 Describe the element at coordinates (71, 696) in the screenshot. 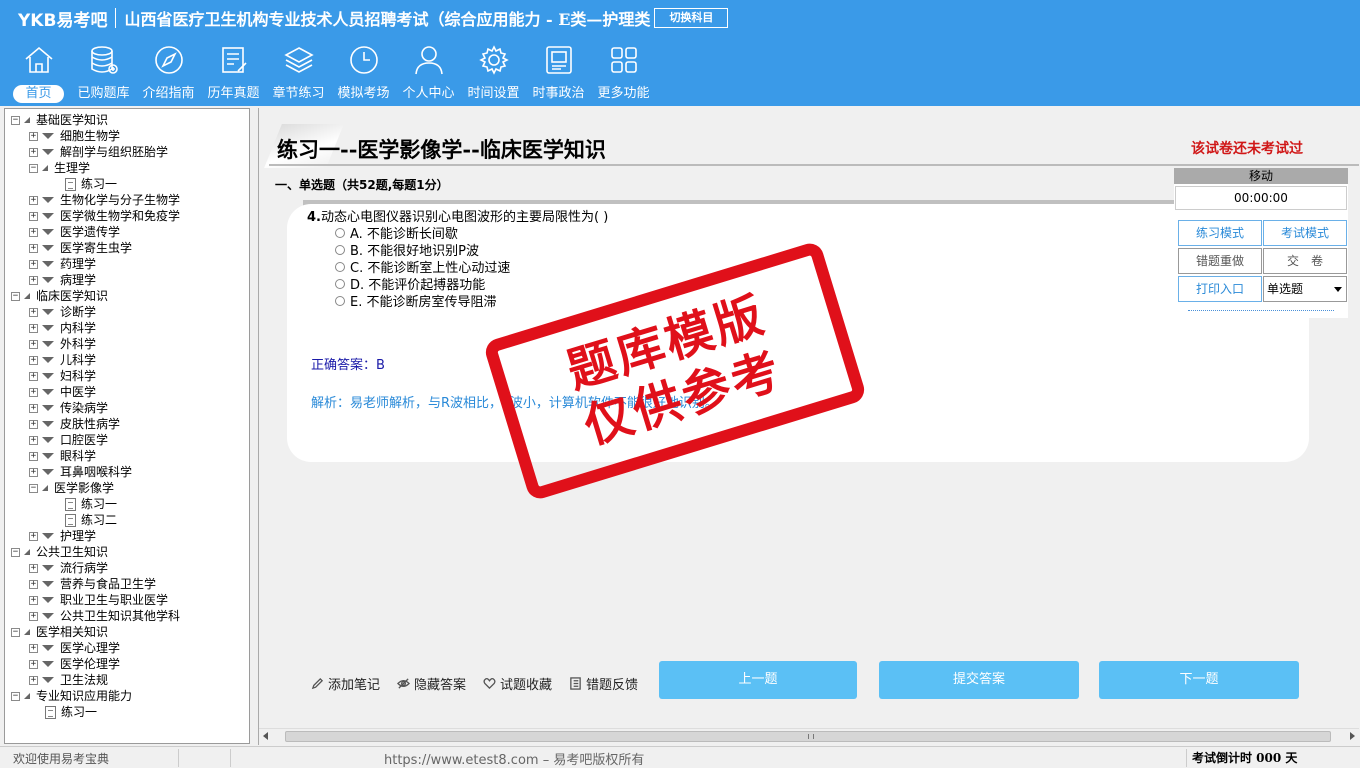

I see `tree-node: − 专业知识应用能力` at that location.